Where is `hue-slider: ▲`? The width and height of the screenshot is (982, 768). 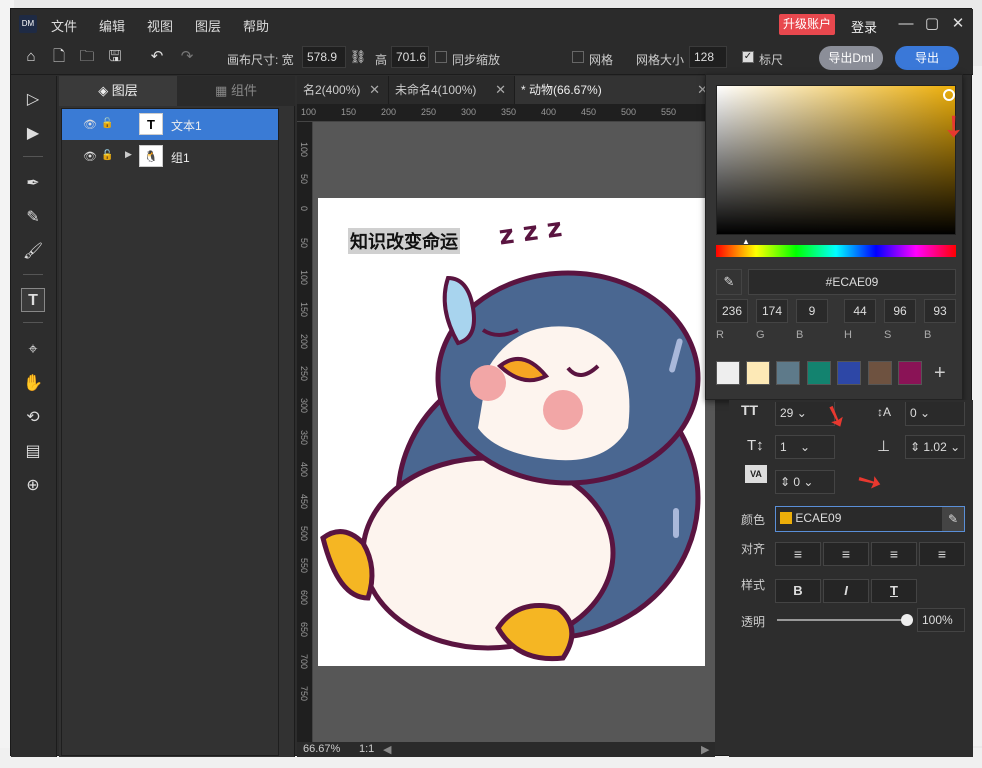 hue-slider: ▲ is located at coordinates (836, 247).